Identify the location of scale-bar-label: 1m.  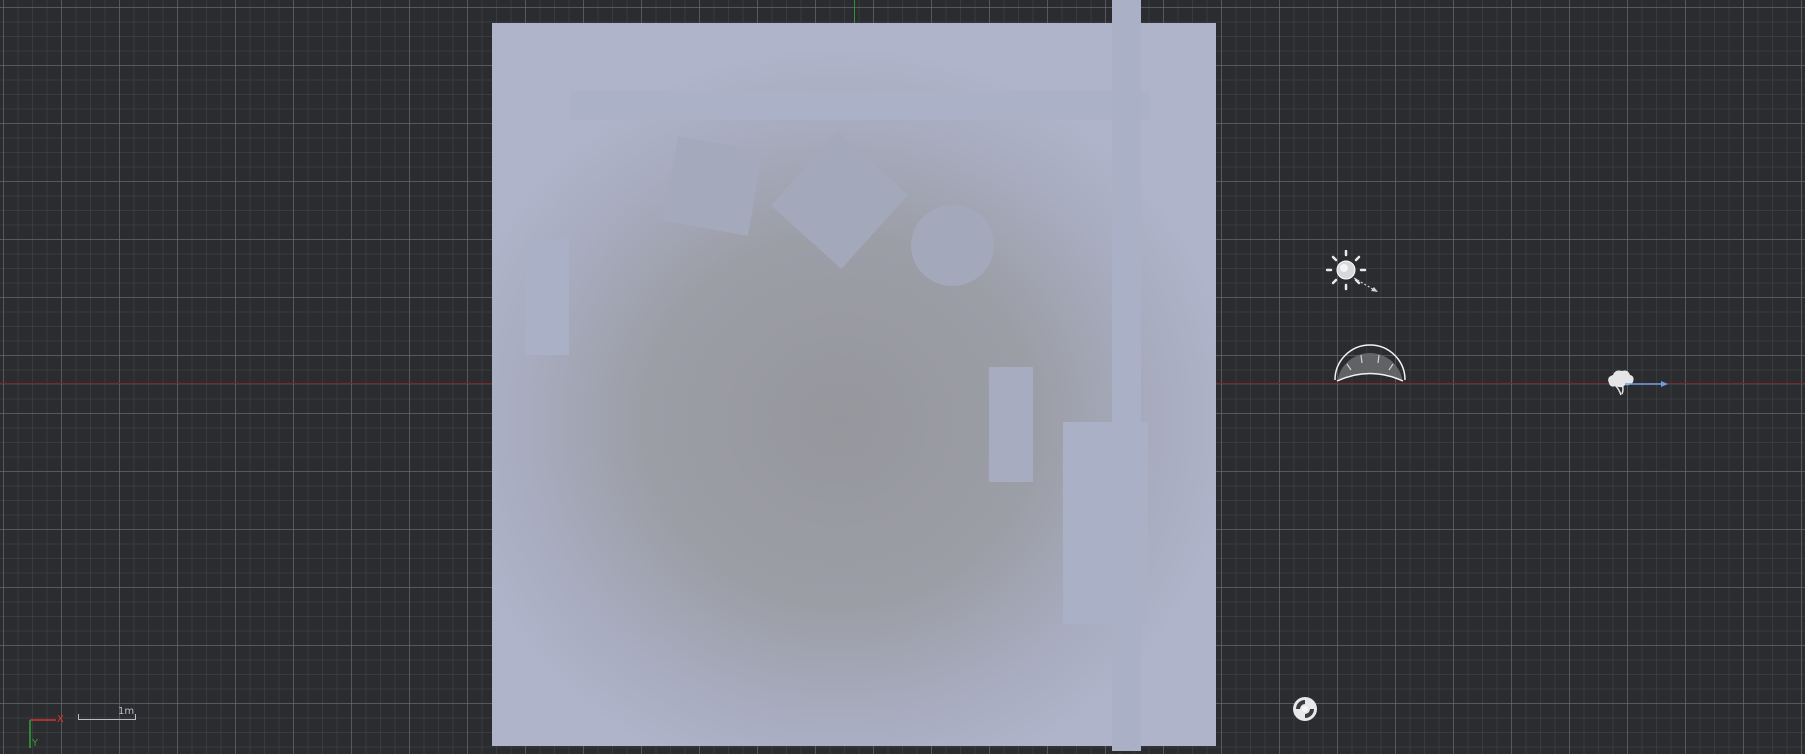
(126, 711).